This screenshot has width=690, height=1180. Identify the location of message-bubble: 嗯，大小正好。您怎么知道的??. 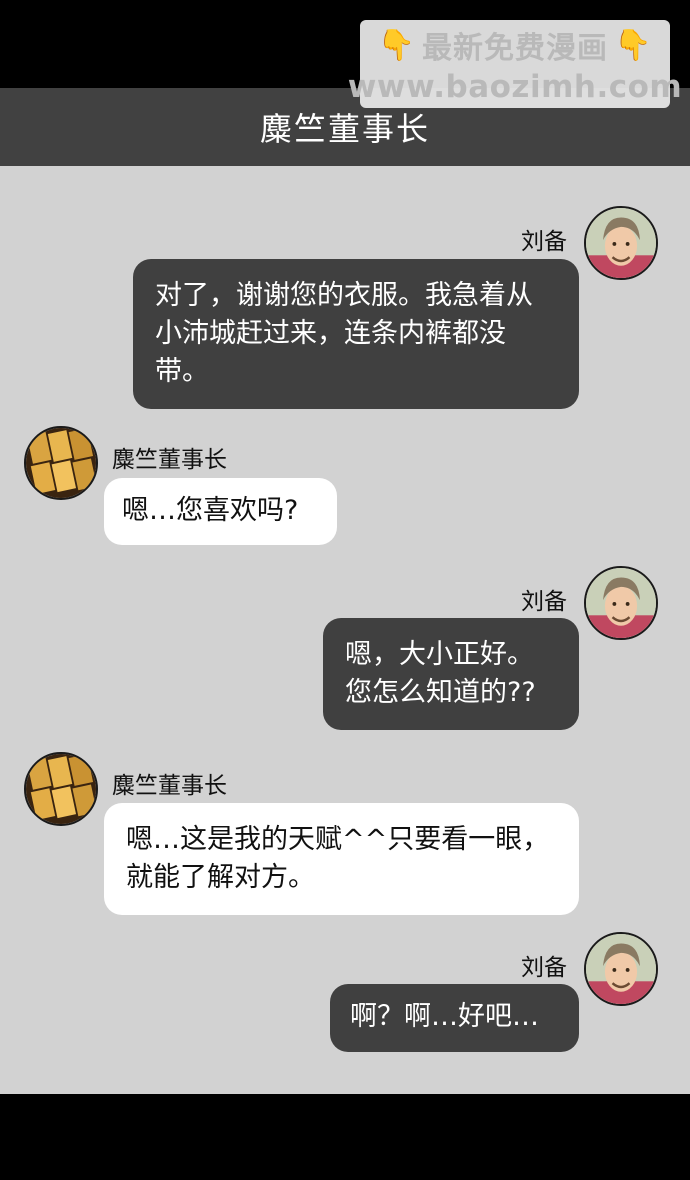
(451, 674).